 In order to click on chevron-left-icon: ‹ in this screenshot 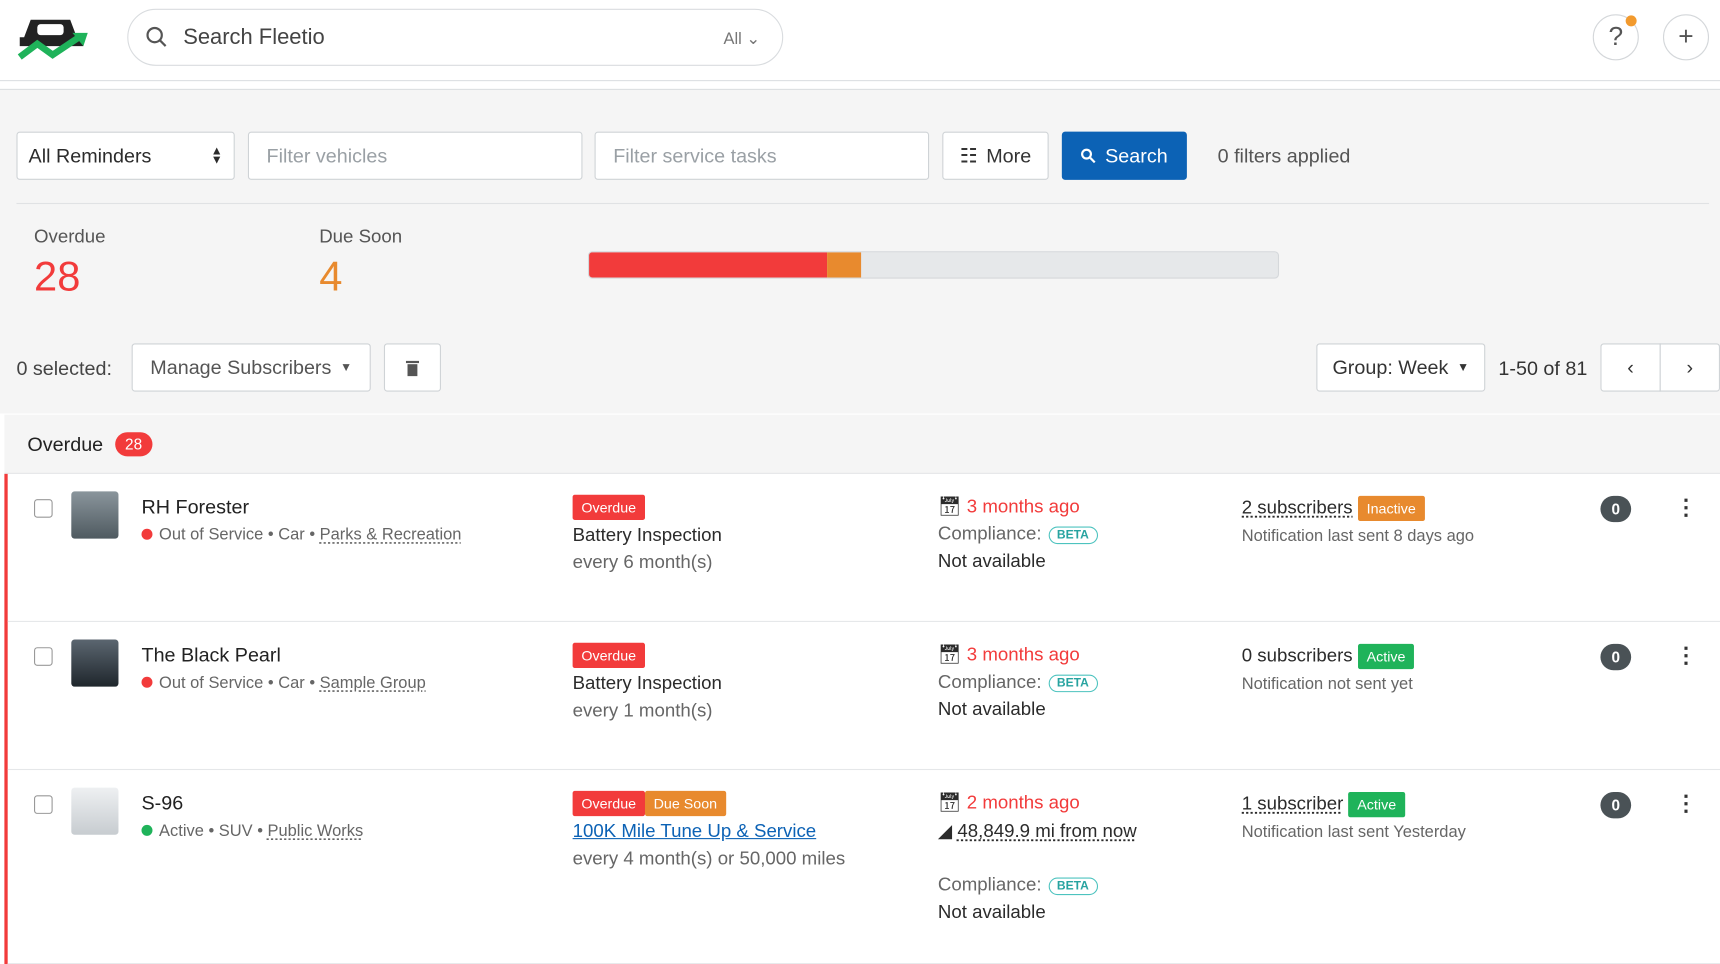, I will do `click(1630, 366)`.